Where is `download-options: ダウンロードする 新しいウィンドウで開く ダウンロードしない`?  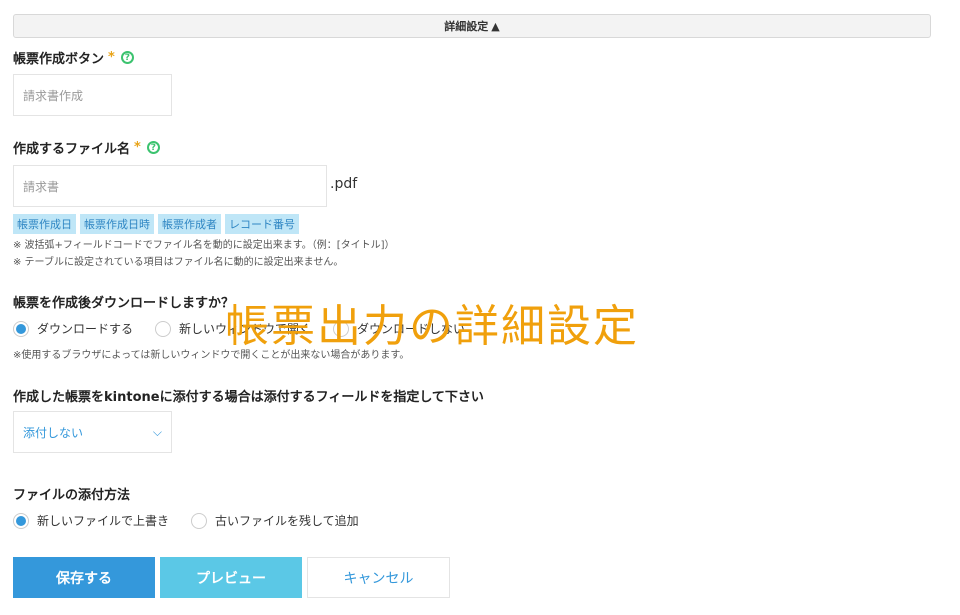
download-options: ダウンロードする 新しいウィンドウで開く ダウンロードしない is located at coordinates (250, 328).